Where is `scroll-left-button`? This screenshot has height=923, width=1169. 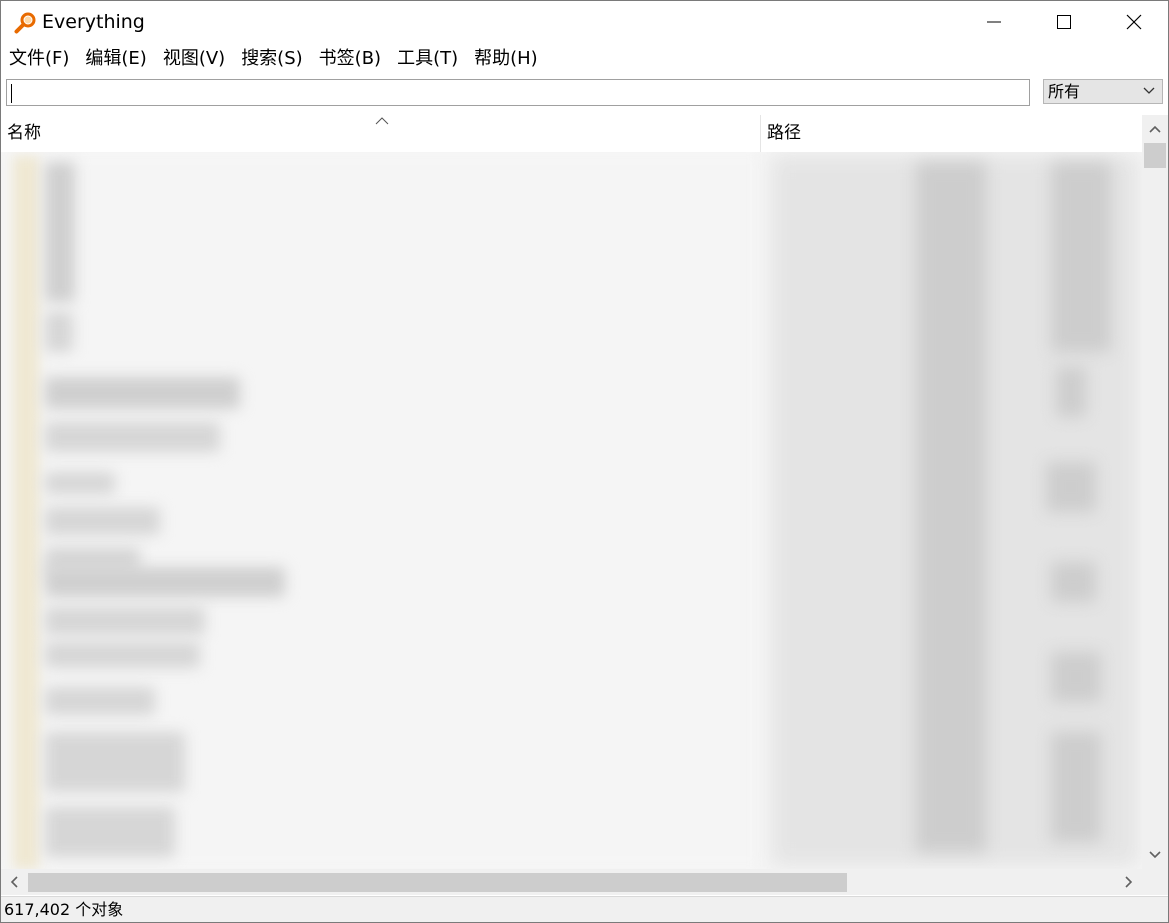 scroll-left-button is located at coordinates (14, 882).